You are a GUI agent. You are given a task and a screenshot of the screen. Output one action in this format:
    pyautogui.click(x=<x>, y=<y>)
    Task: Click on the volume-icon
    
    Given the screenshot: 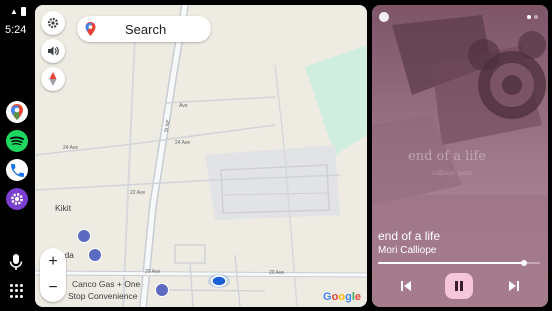 What is the action you would take?
    pyautogui.click(x=53, y=51)
    